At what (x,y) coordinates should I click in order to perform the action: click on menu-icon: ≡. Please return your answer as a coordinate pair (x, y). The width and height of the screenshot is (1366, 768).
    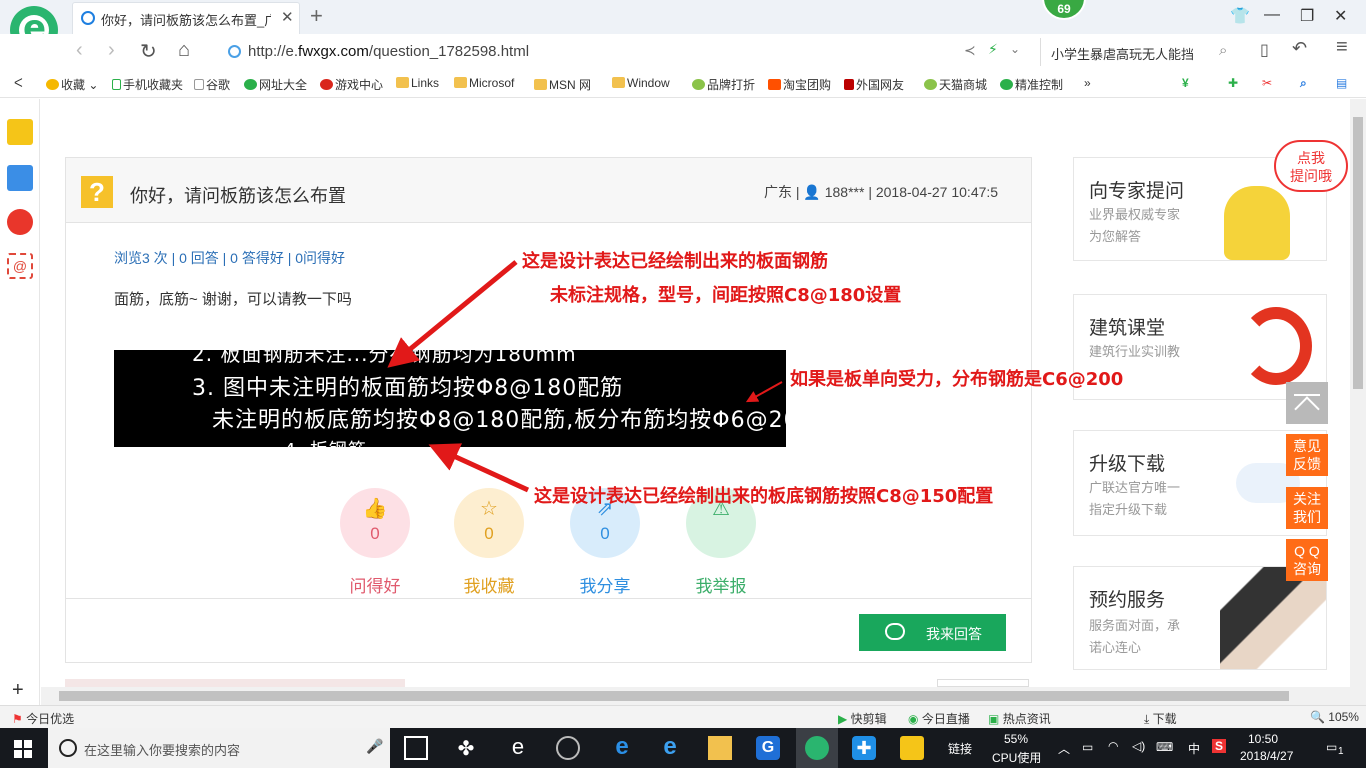
    Looking at the image, I should click on (1342, 47).